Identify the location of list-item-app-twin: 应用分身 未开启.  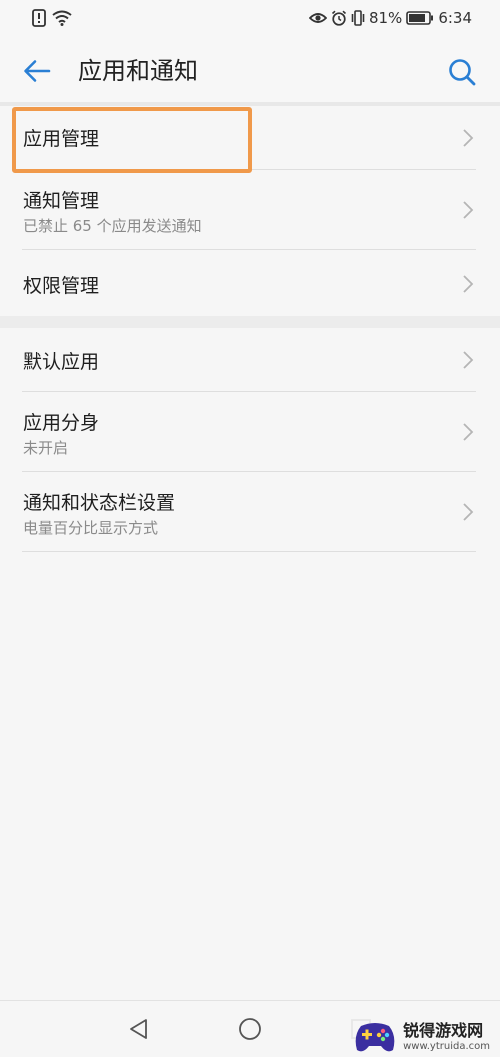
(250, 432).